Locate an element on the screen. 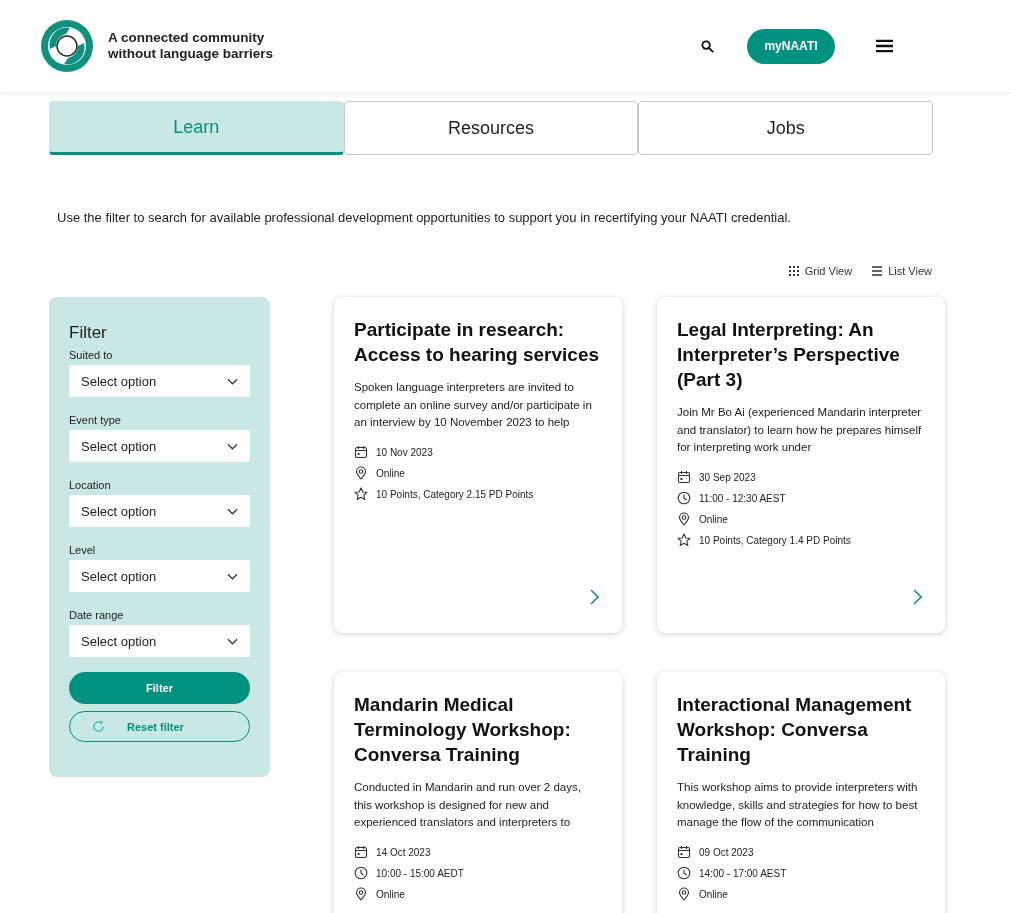  logo-icon is located at coordinates (67, 46).